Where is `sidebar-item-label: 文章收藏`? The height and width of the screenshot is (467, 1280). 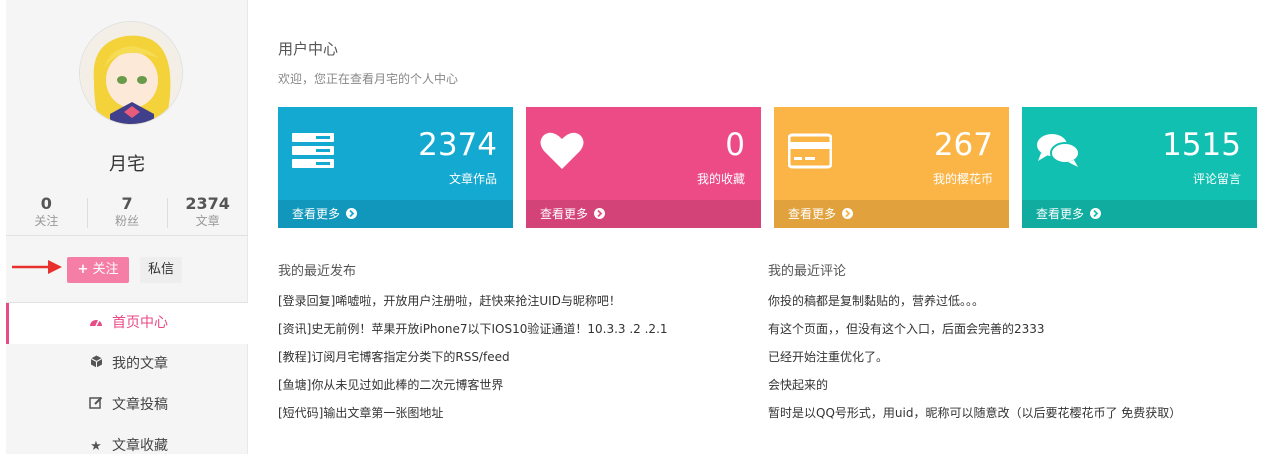 sidebar-item-label: 文章收藏 is located at coordinates (140, 446).